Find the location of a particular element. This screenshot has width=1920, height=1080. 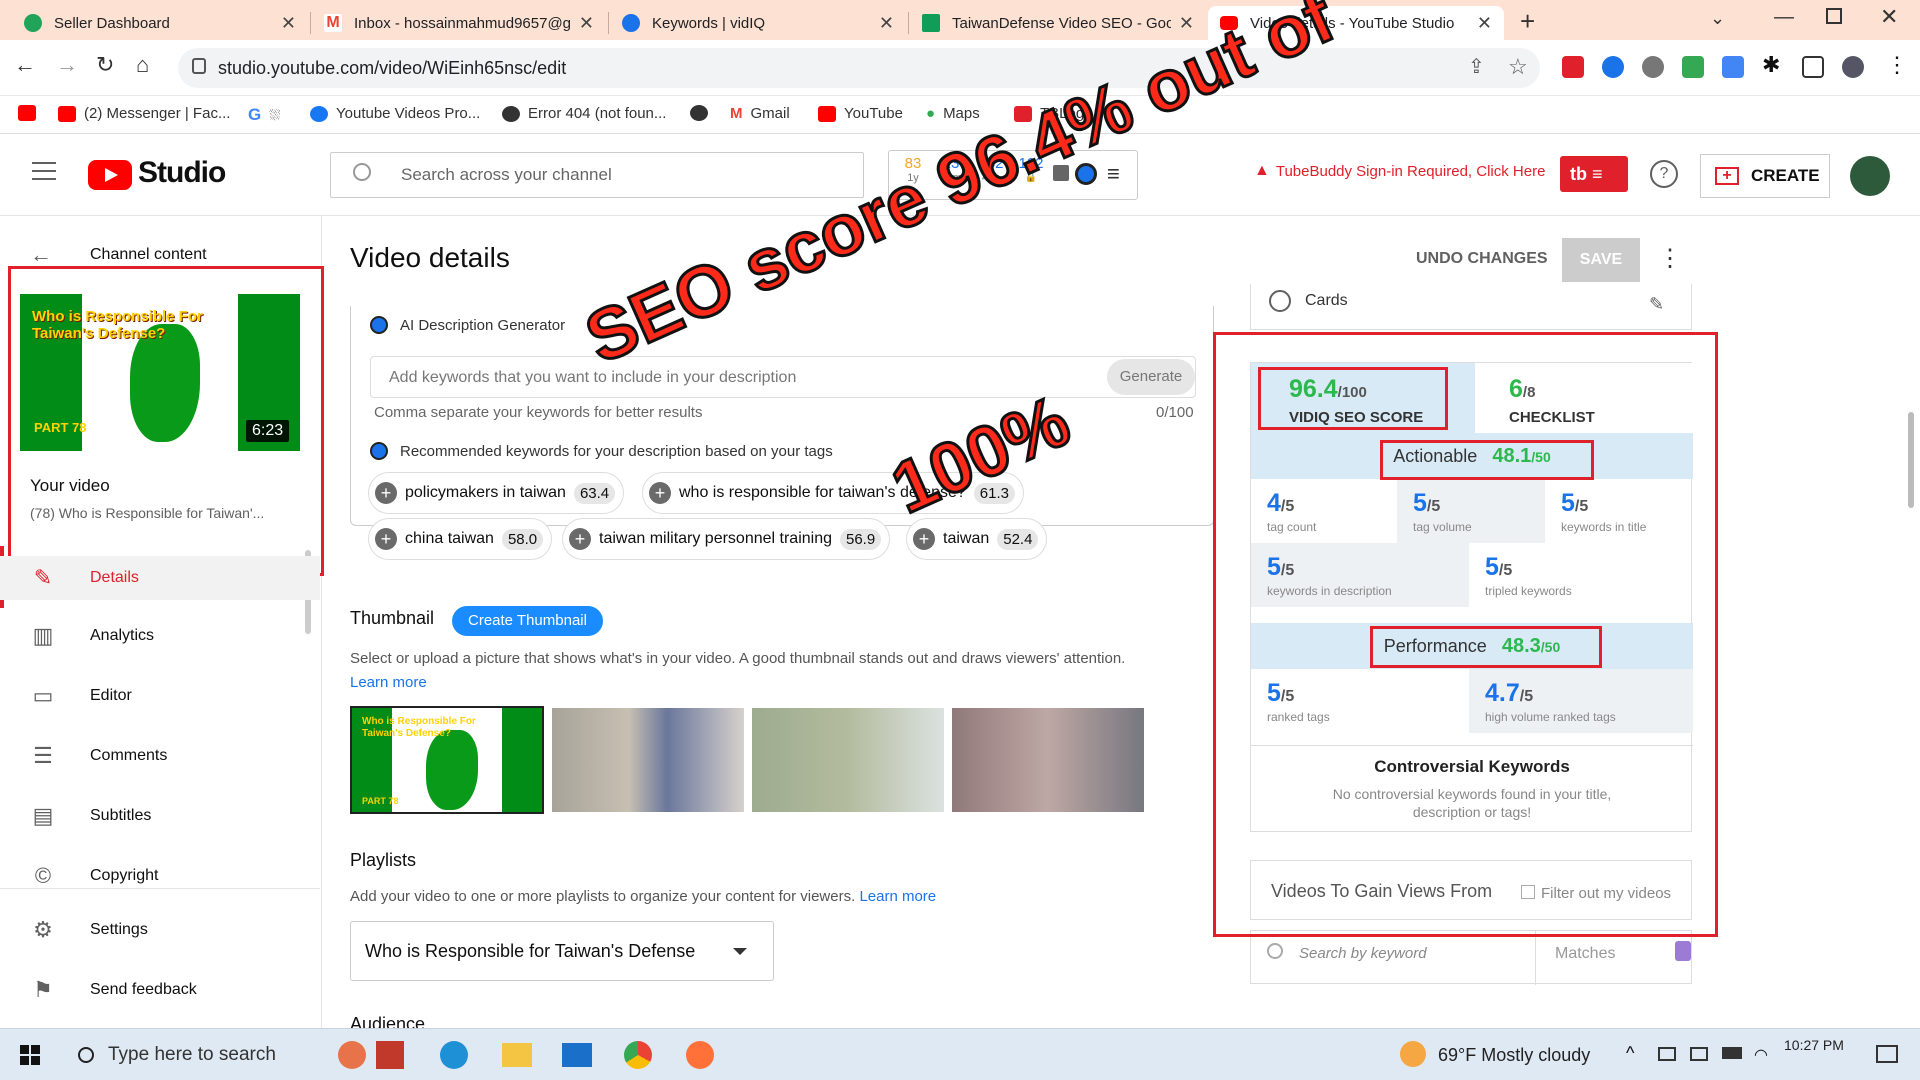

thumbnail-learn-more-link: Learn more is located at coordinates (388, 682).